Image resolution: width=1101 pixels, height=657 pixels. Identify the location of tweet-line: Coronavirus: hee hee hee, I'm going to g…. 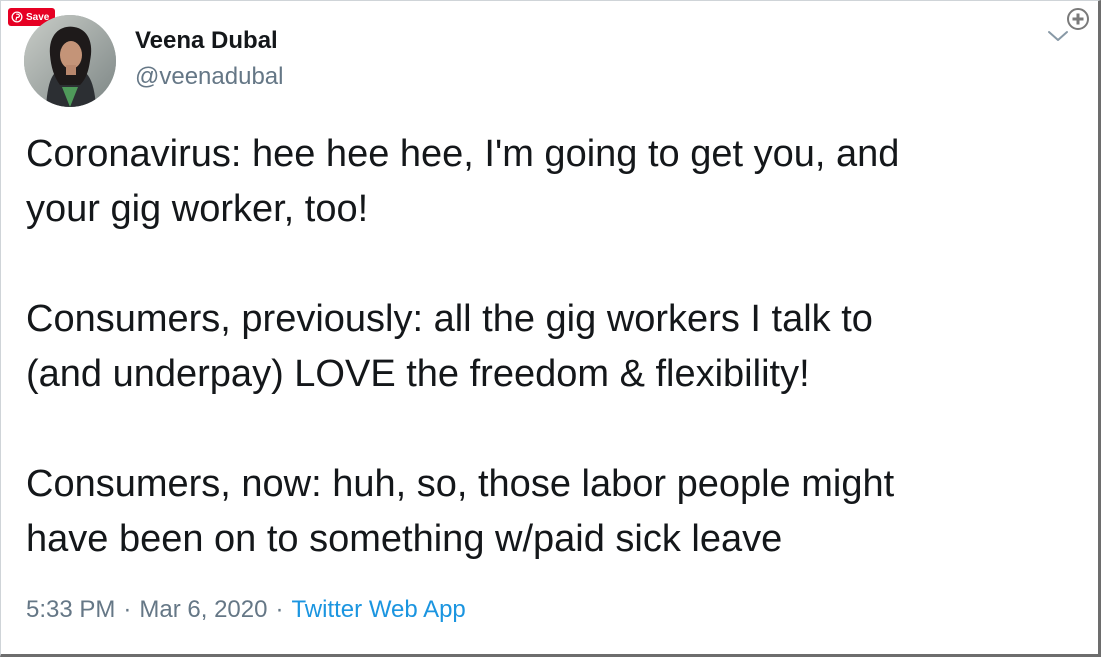
(463, 154).